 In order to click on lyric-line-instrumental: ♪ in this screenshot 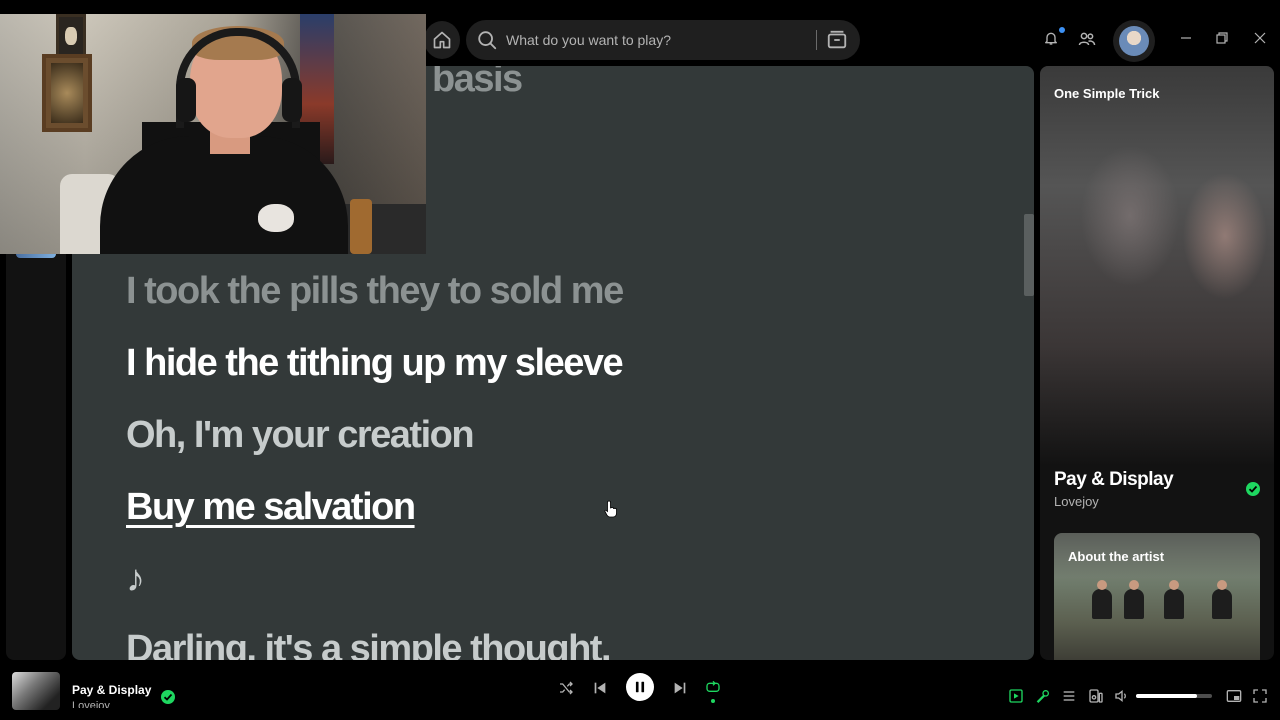, I will do `click(135, 579)`.